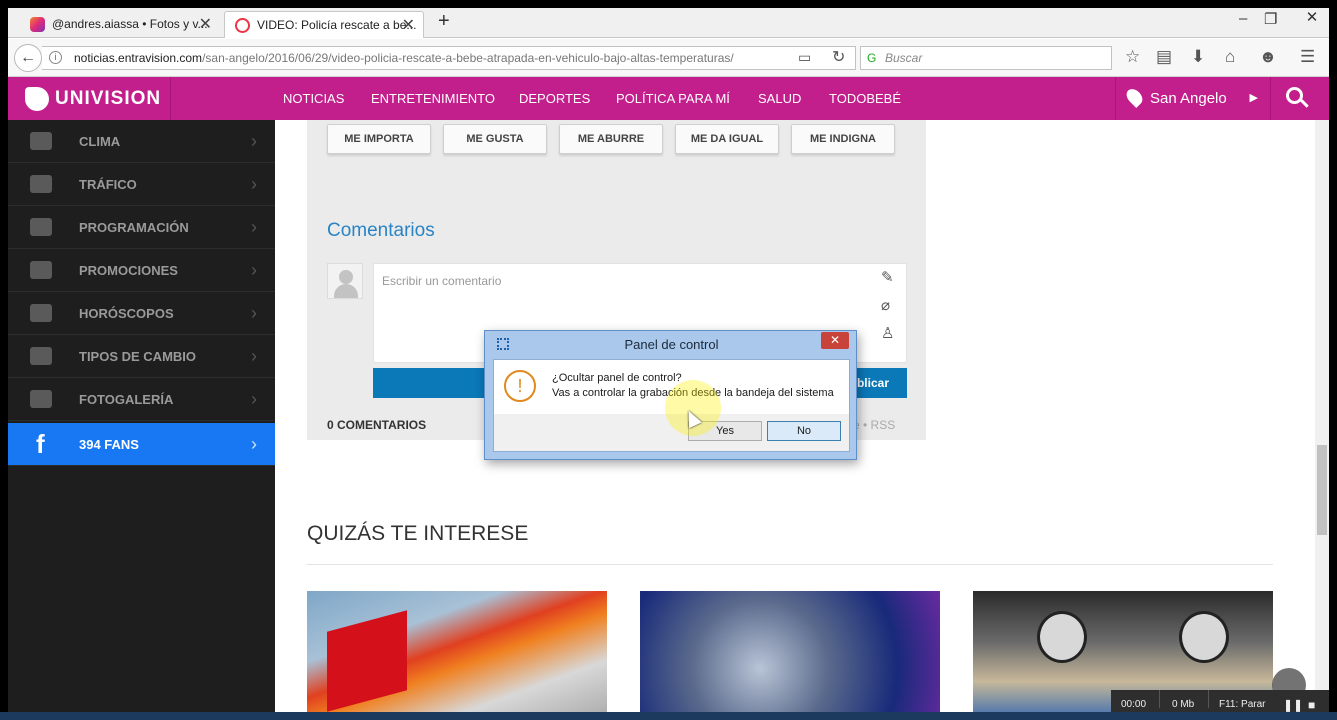 The height and width of the screenshot is (720, 1337). What do you see at coordinates (727, 139) in the screenshot?
I see `reaction-me-da-igual-button: ME DA IGUAL` at bounding box center [727, 139].